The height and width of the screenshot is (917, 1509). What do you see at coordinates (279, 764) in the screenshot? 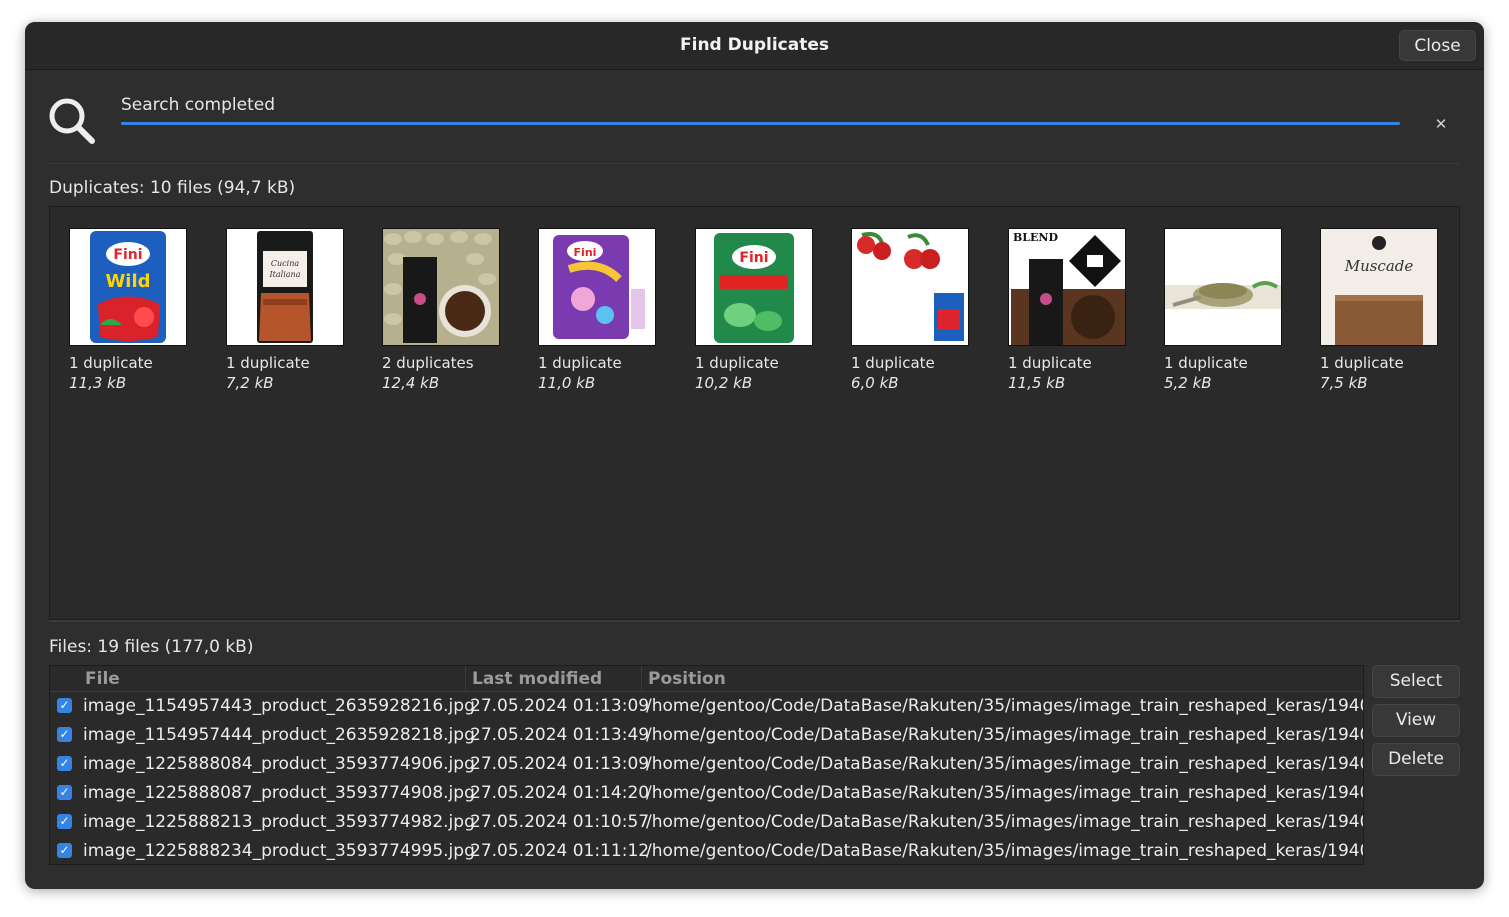
I see `file-name-cell: image_1225888084_product_3593774906.jpg` at bounding box center [279, 764].